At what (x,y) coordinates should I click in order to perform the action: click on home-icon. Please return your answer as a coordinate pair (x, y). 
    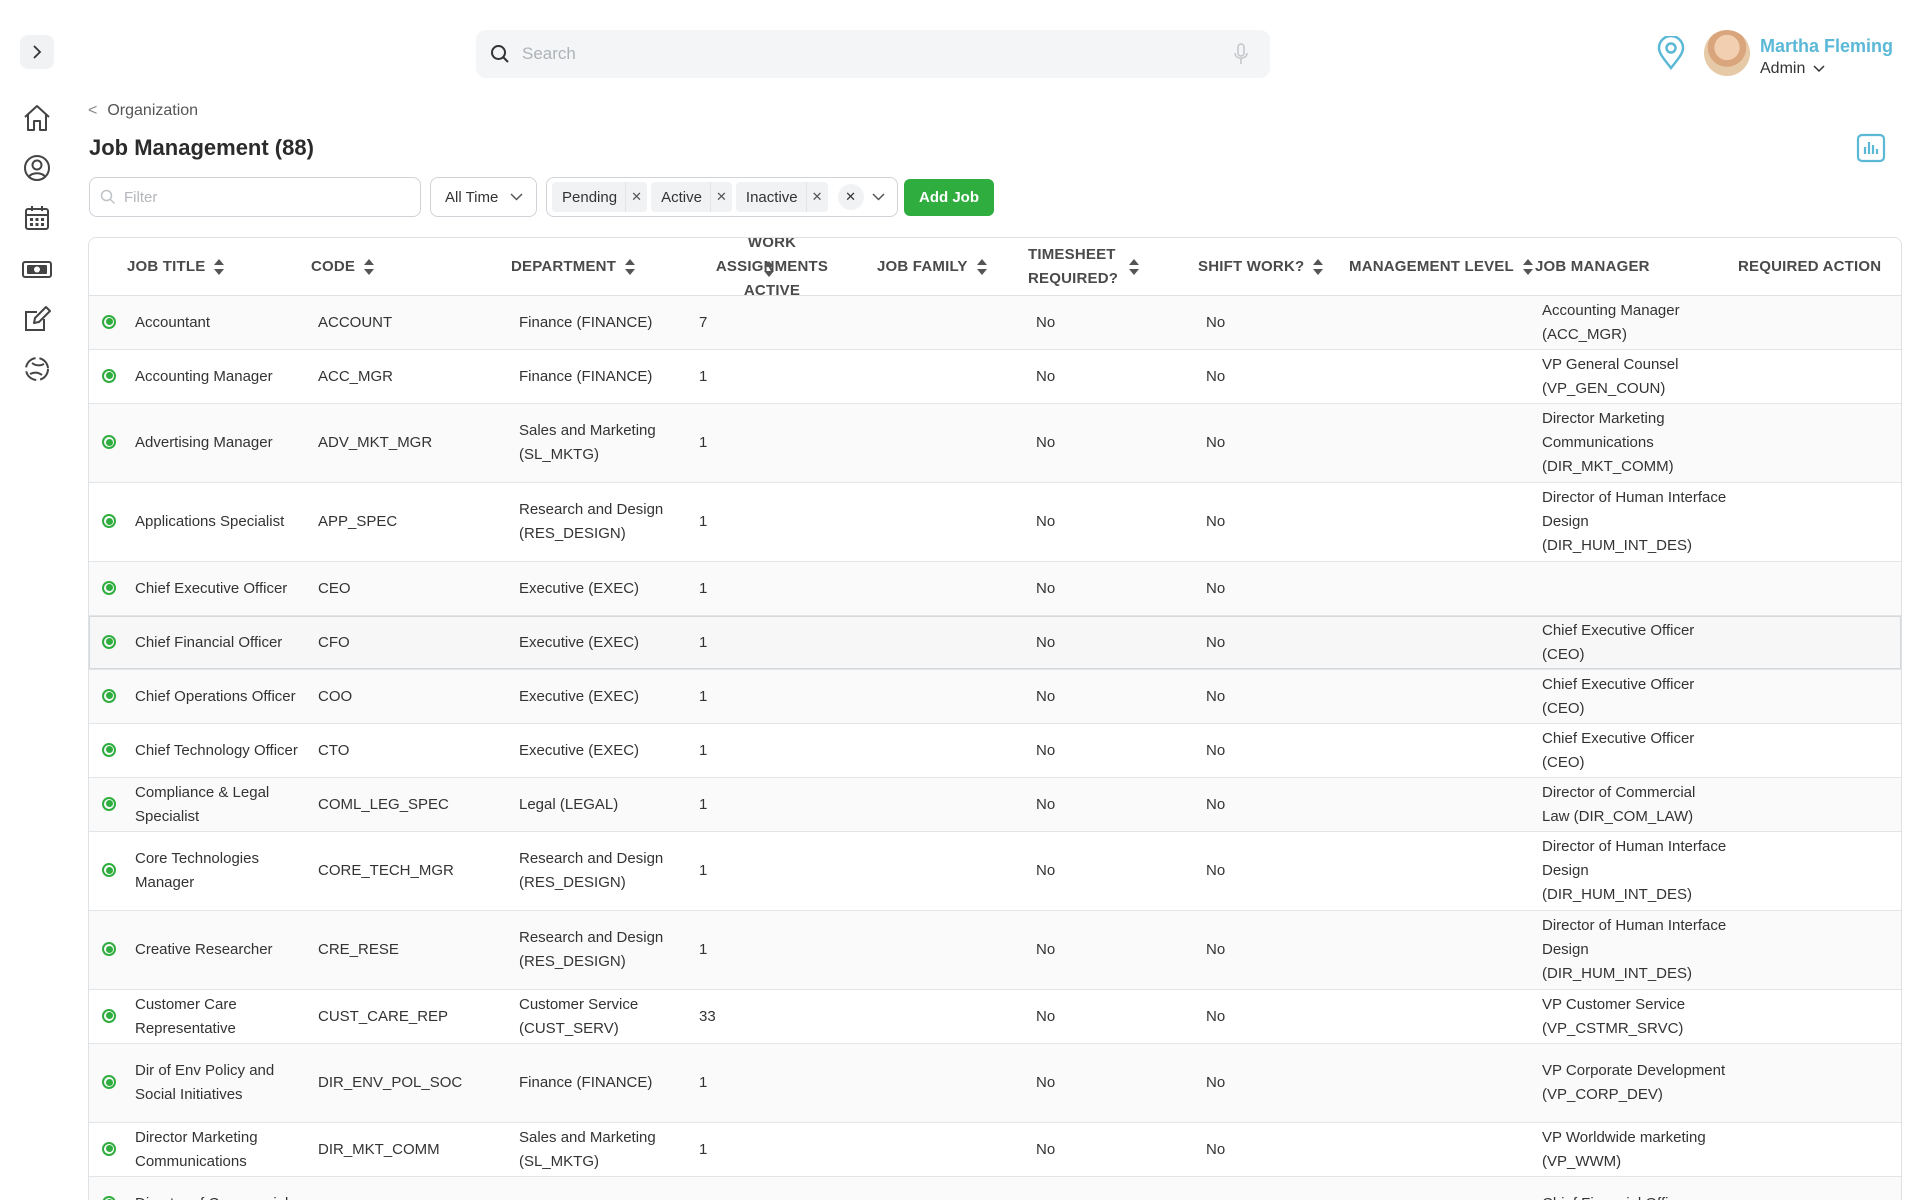
    Looking at the image, I should click on (37, 118).